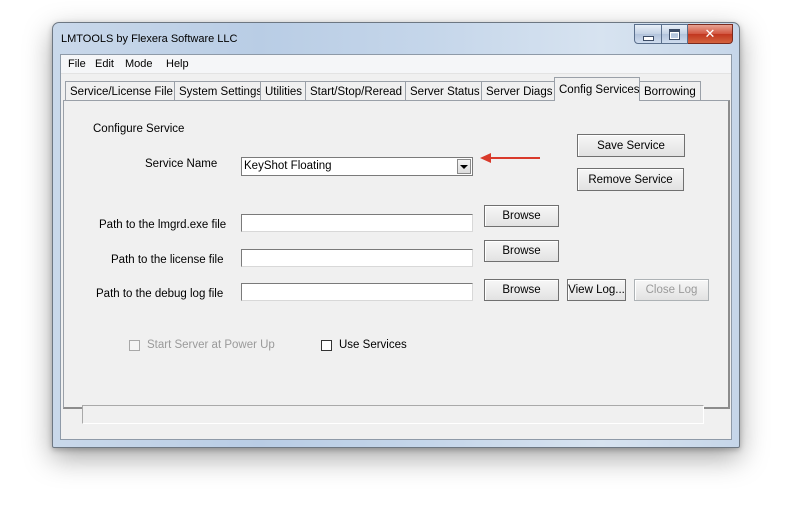  I want to click on dropdown-button, so click(464, 166).